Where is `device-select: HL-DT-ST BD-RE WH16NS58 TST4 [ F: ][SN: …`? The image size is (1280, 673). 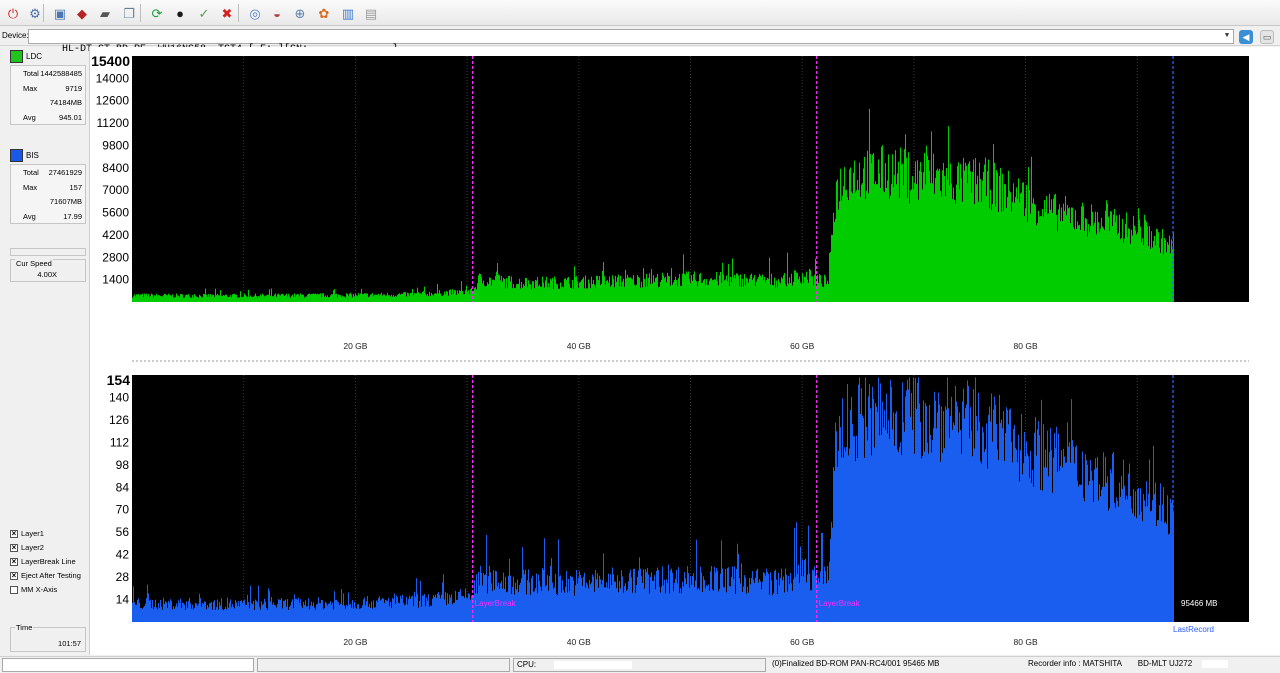
device-select: HL-DT-ST BD-RE WH16NS58 TST4 [ F: ][SN: … is located at coordinates (631, 42).